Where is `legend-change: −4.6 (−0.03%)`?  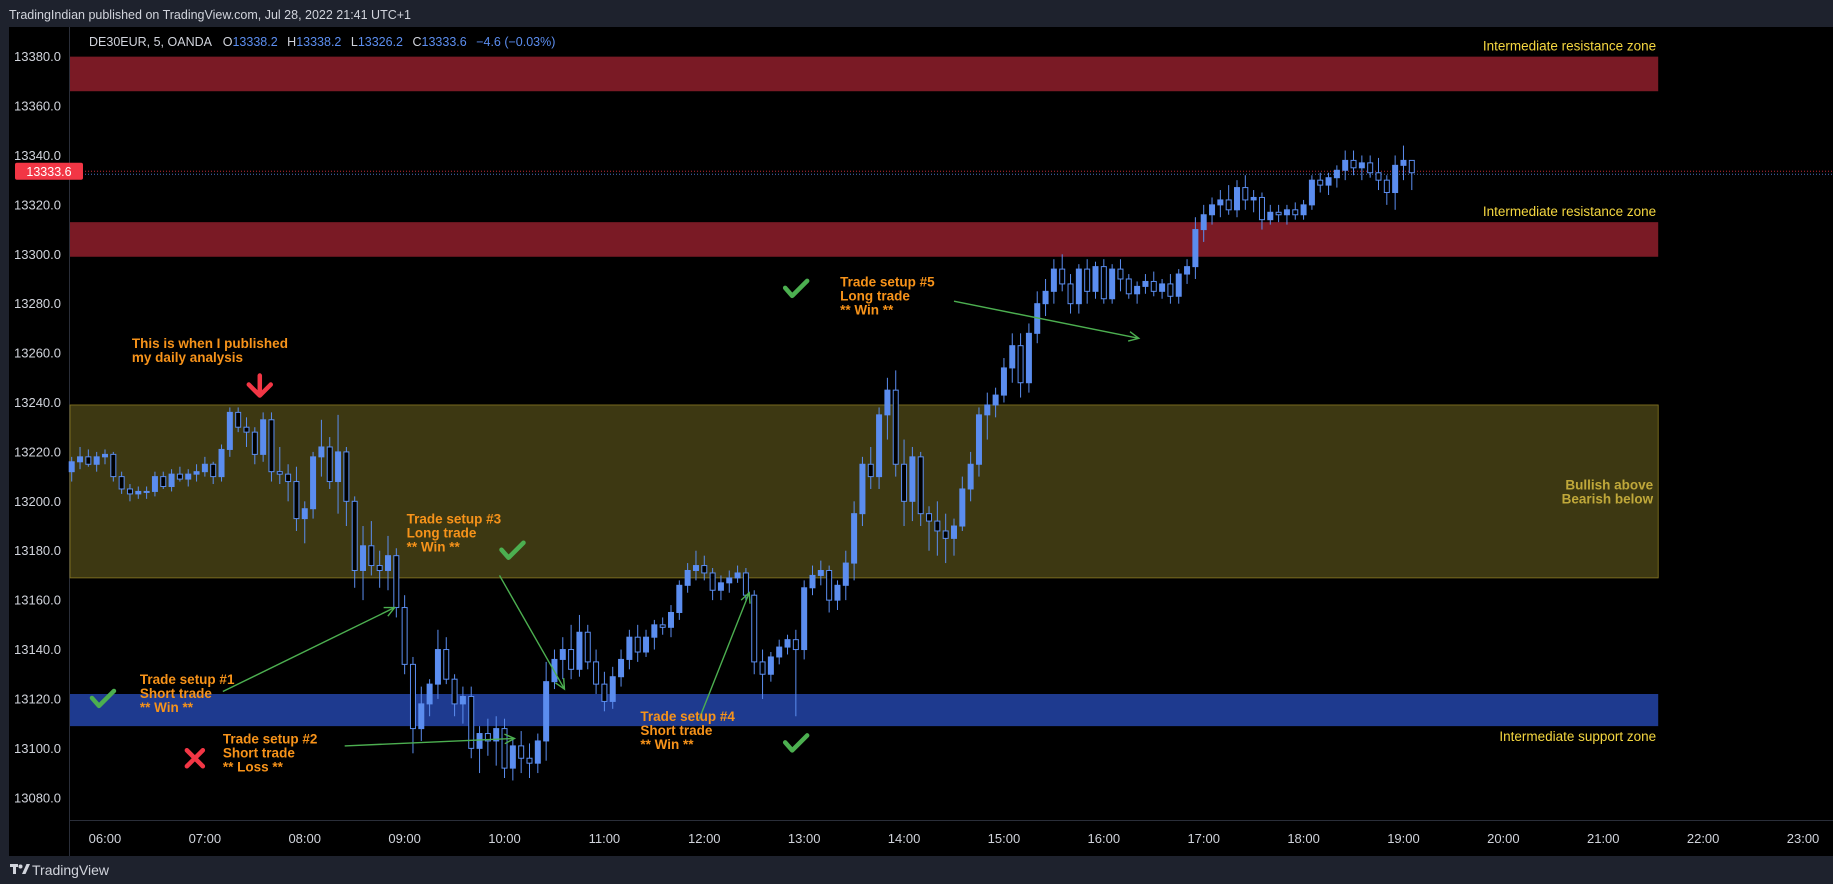
legend-change: −4.6 (−0.03%) is located at coordinates (515, 42).